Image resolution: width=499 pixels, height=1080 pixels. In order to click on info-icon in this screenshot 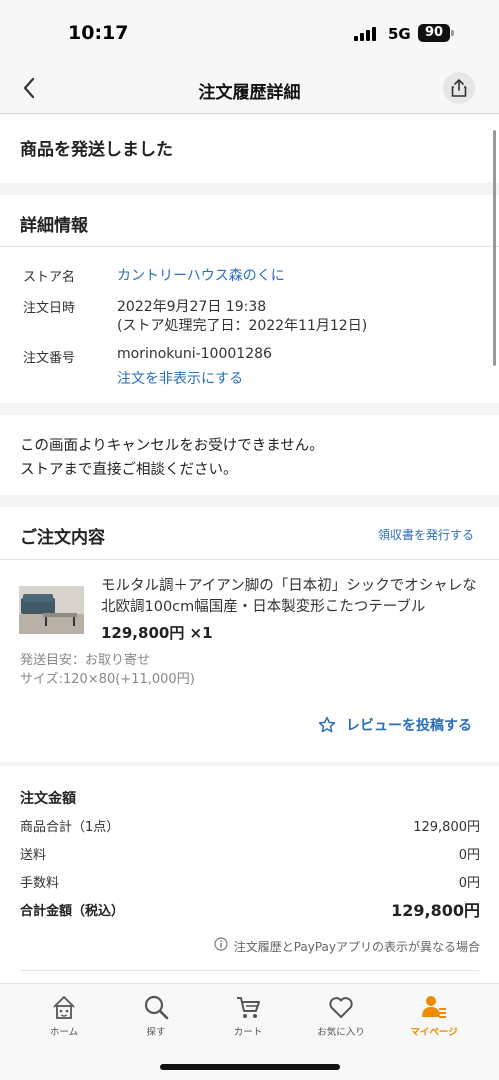, I will do `click(221, 944)`.